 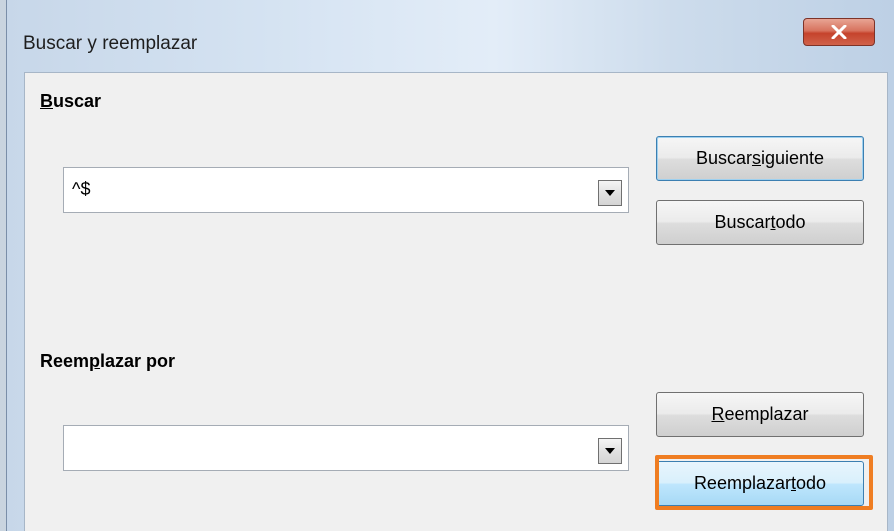 I want to click on find-all-button: Buscar t odo, so click(x=760, y=222).